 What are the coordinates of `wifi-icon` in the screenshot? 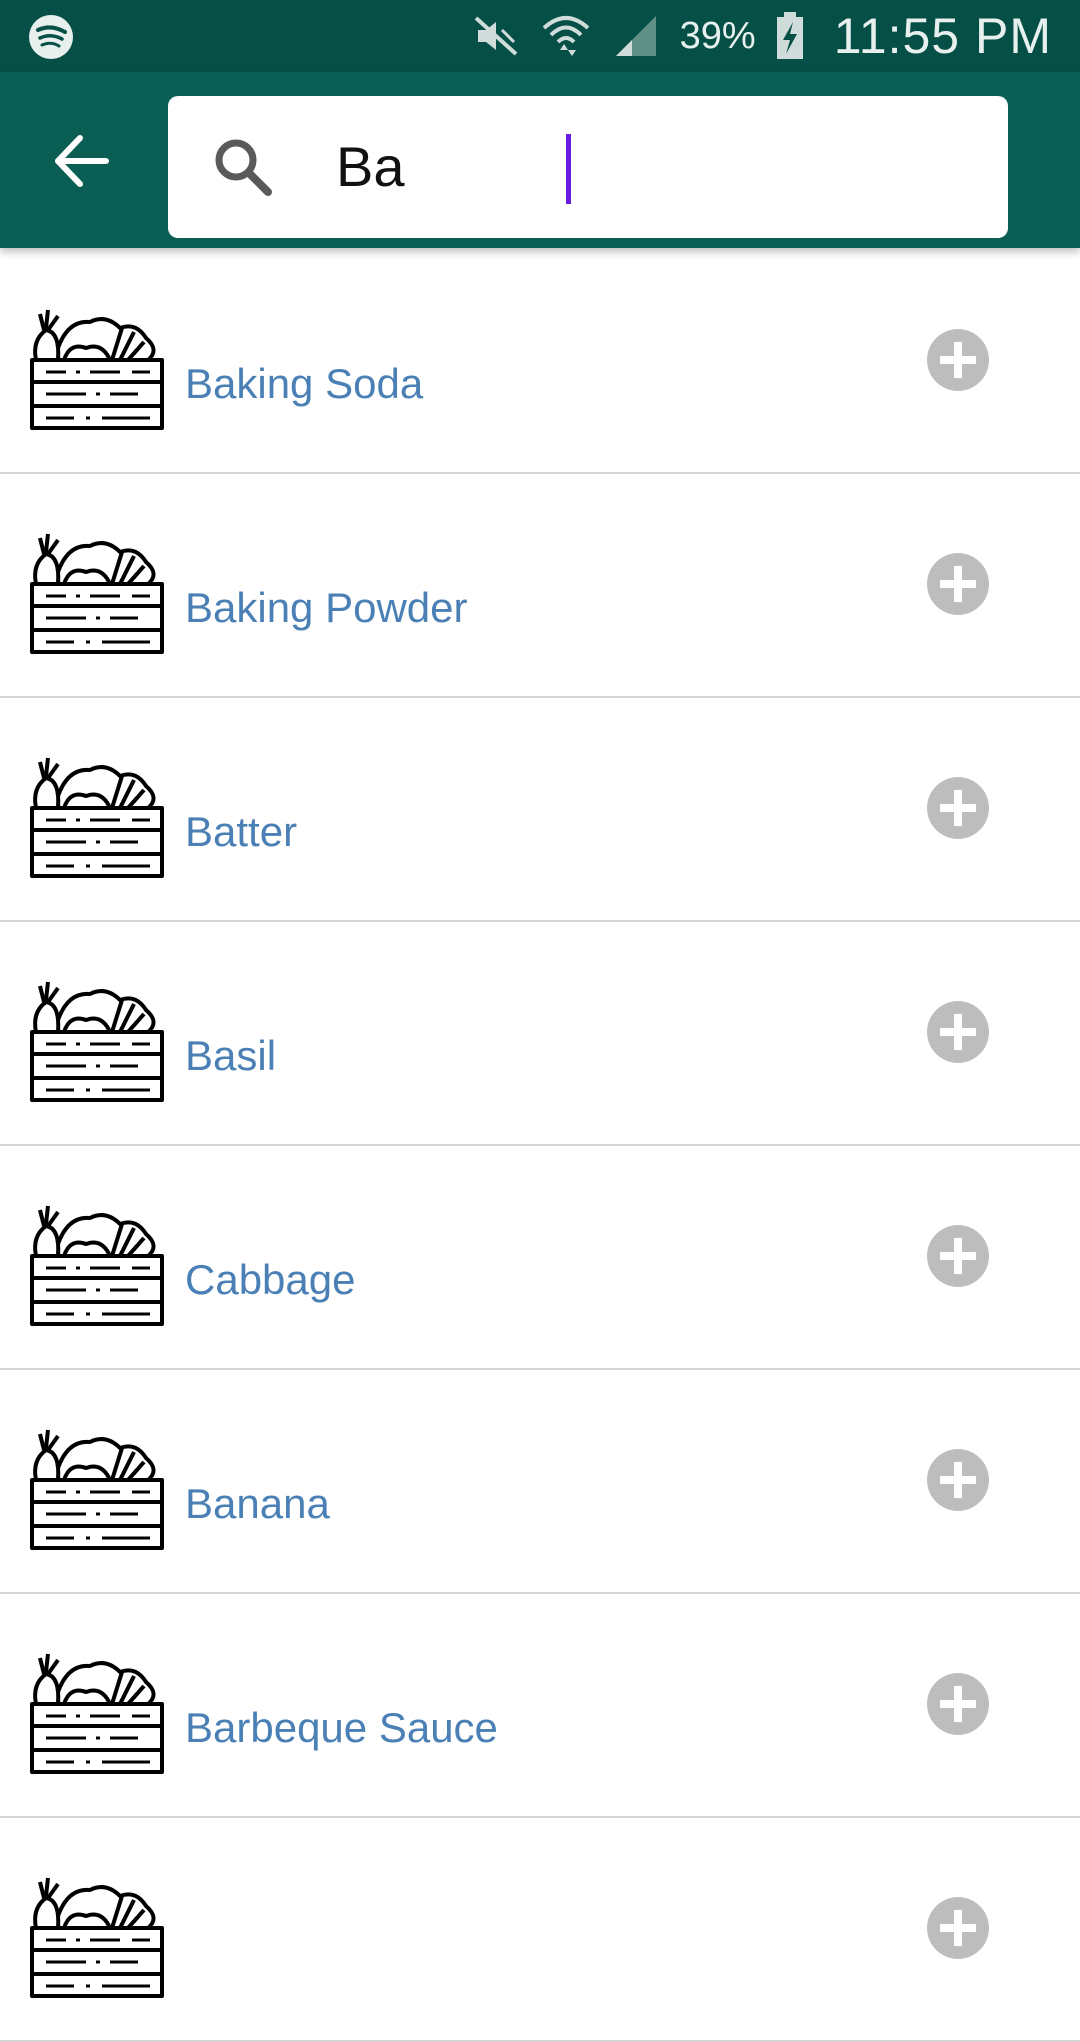 It's located at (565, 36).